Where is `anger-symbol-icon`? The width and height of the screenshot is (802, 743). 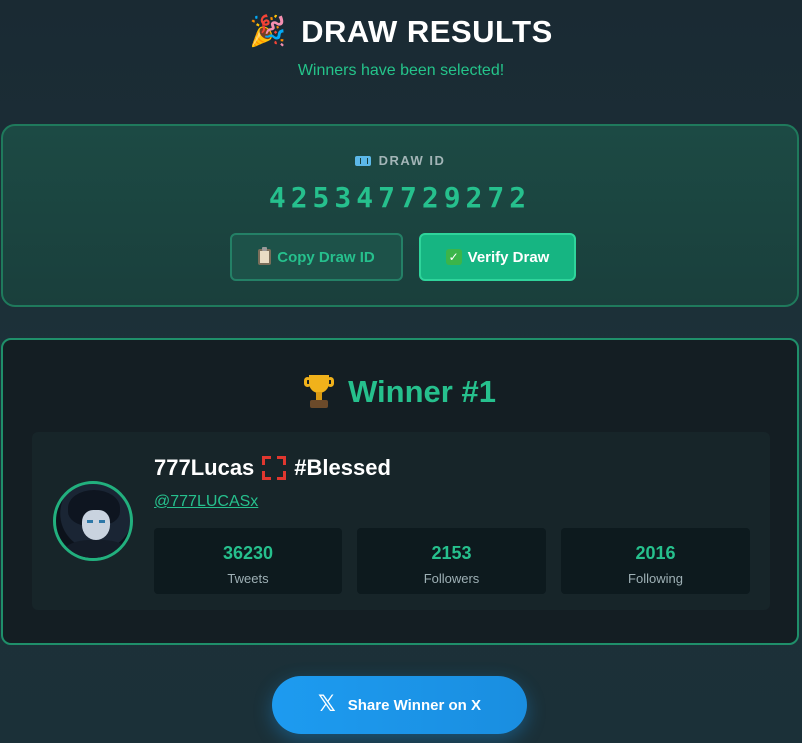 anger-symbol-icon is located at coordinates (274, 468).